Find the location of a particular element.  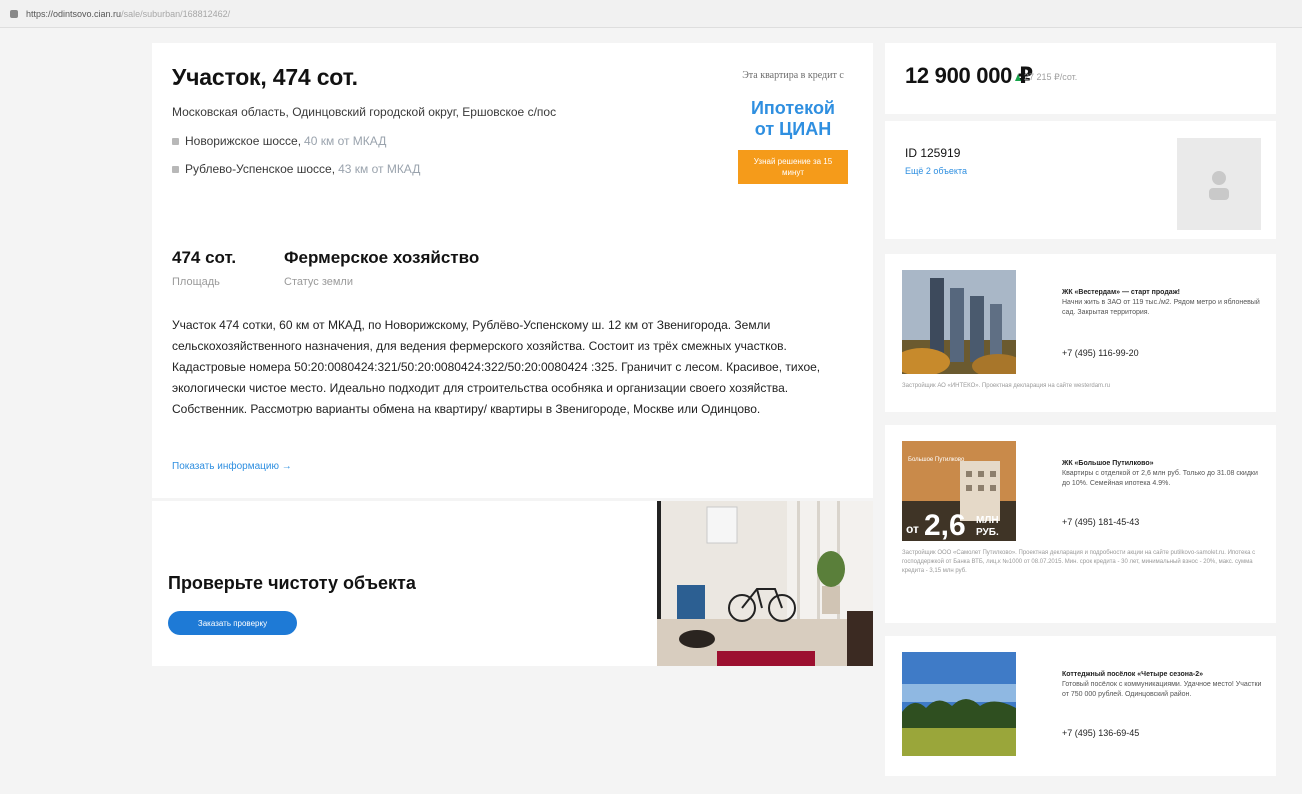

building-banner: Большое Путилково от 2,6 МЛН РУБ. is located at coordinates (959, 491).